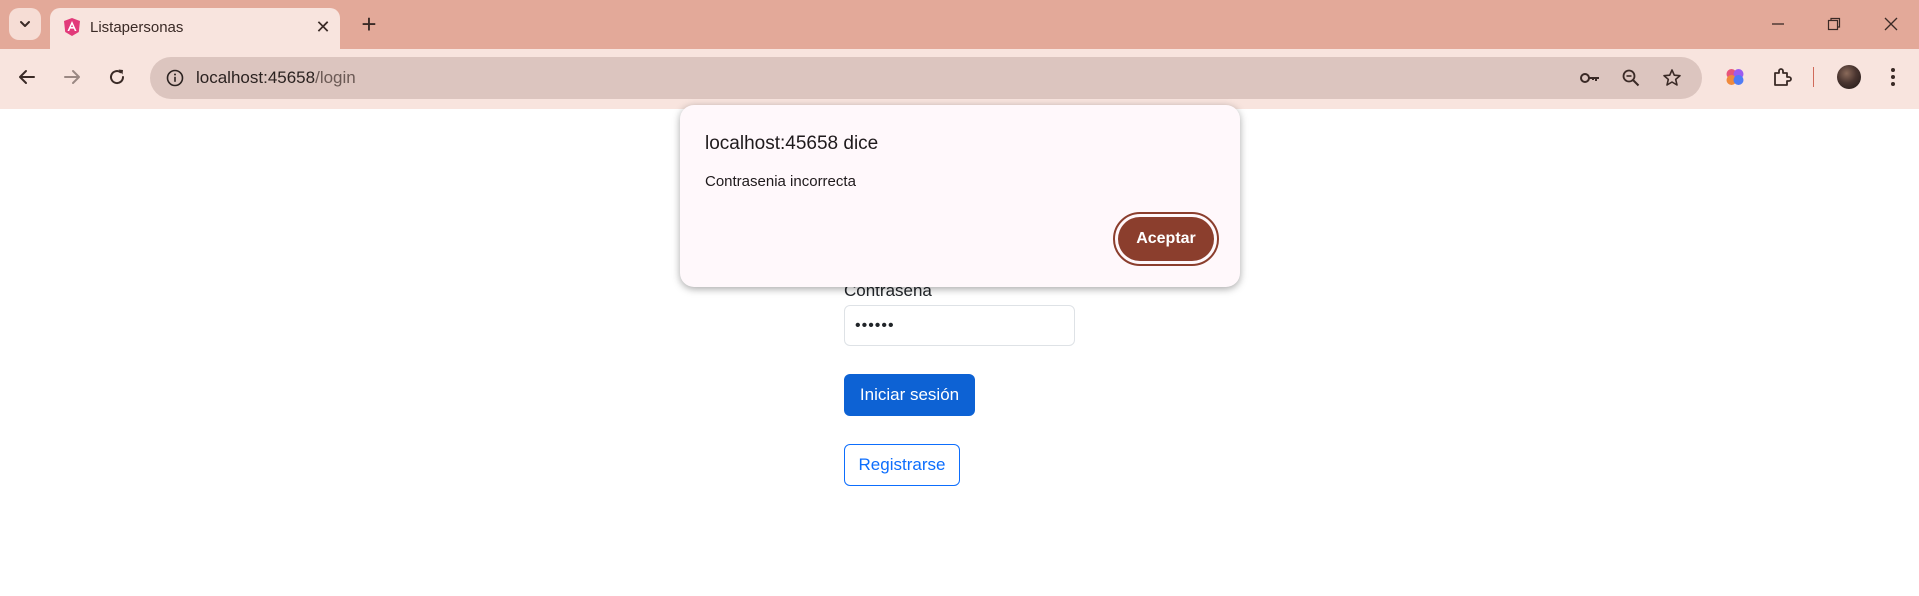  I want to click on back-arrow-icon, so click(27, 77).